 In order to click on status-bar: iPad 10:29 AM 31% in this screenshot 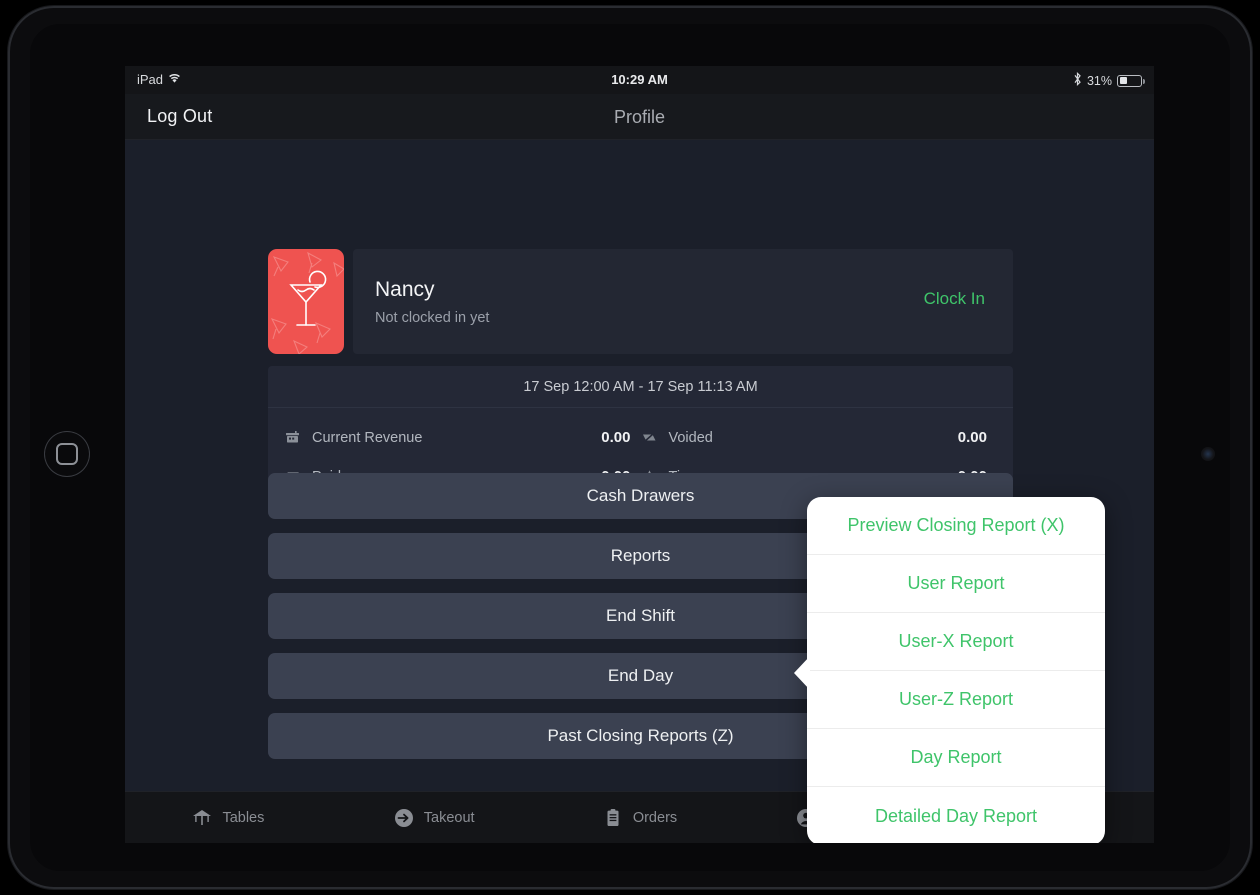, I will do `click(639, 80)`.